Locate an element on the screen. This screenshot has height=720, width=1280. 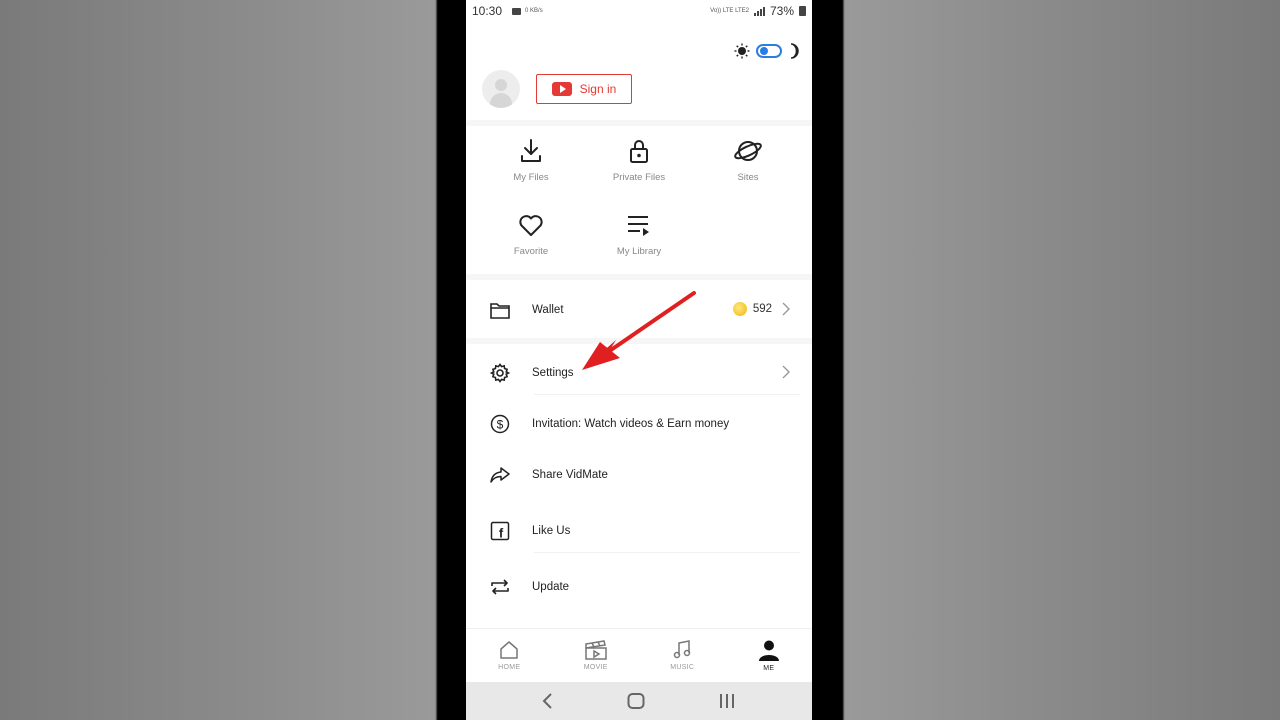
red-pointer-arrow is located at coordinates (639, 330).